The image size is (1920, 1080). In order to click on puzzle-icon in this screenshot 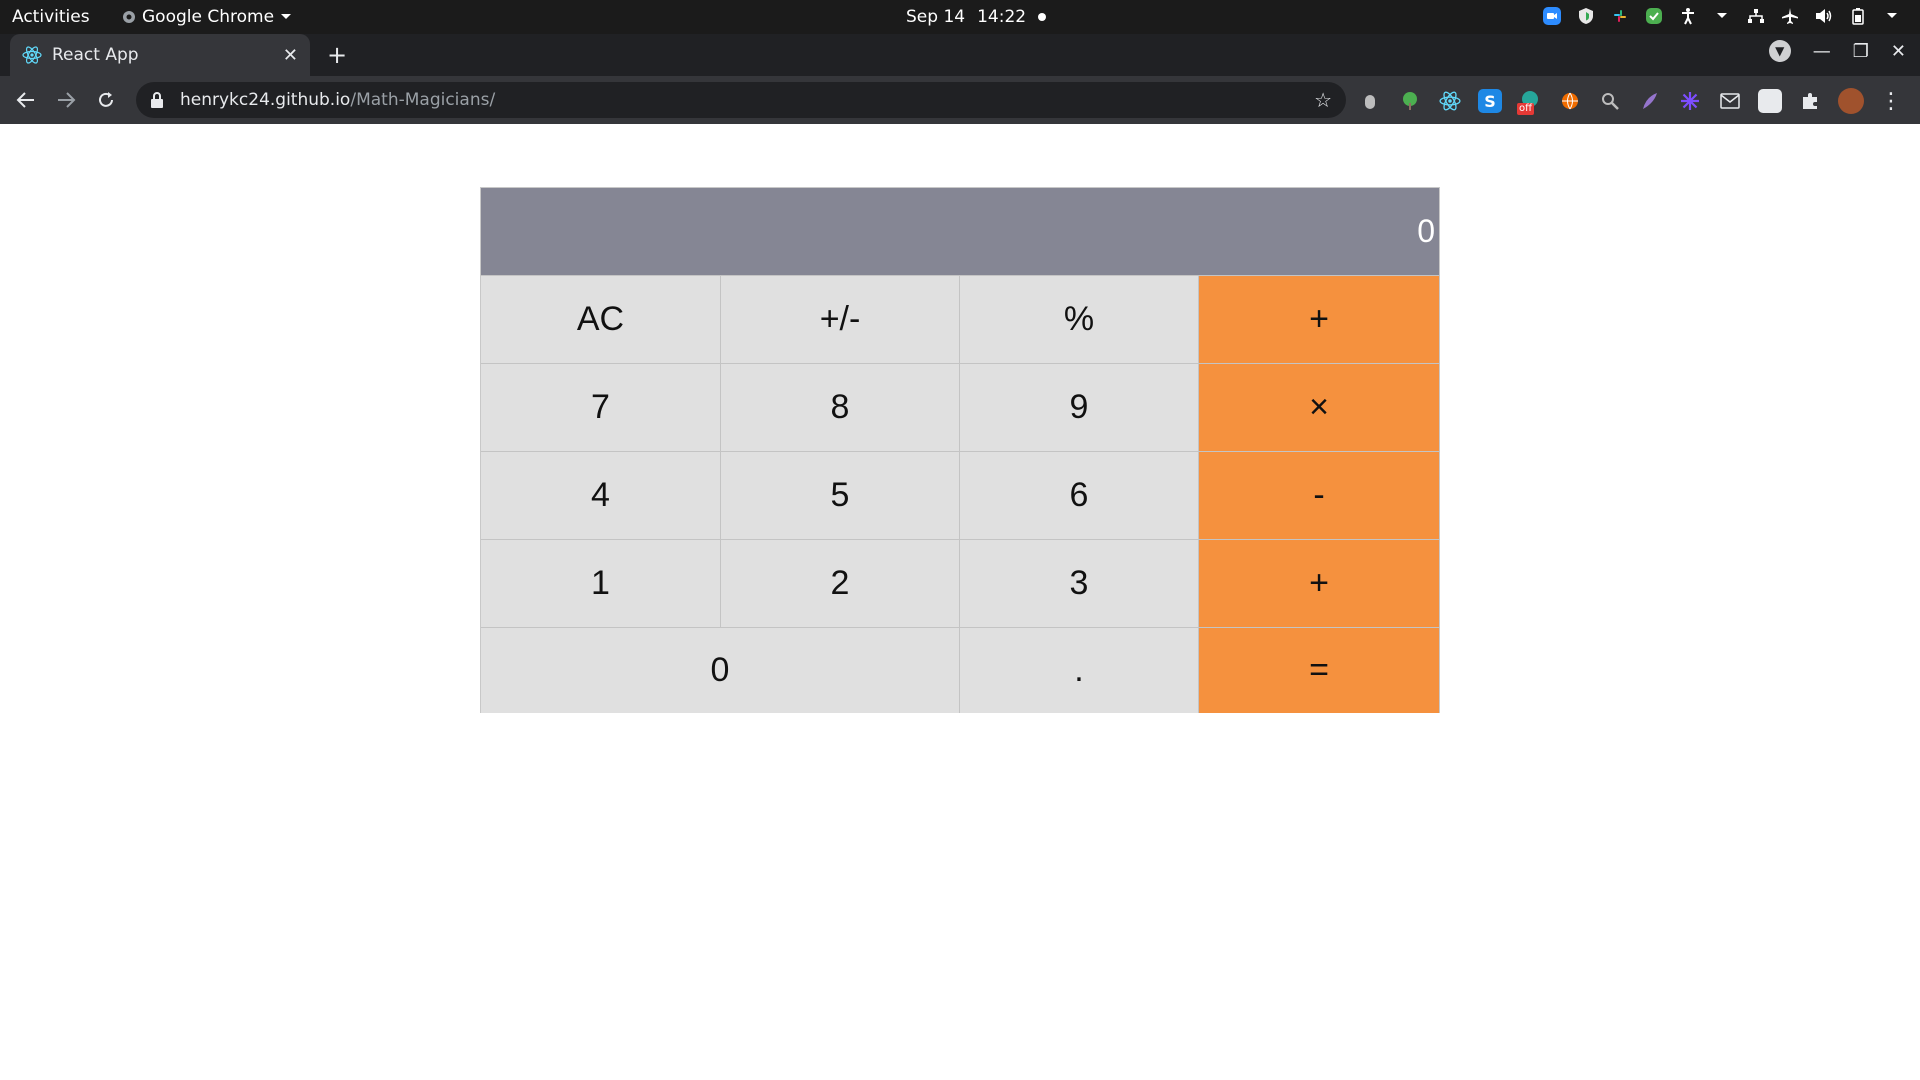, I will do `click(1810, 101)`.